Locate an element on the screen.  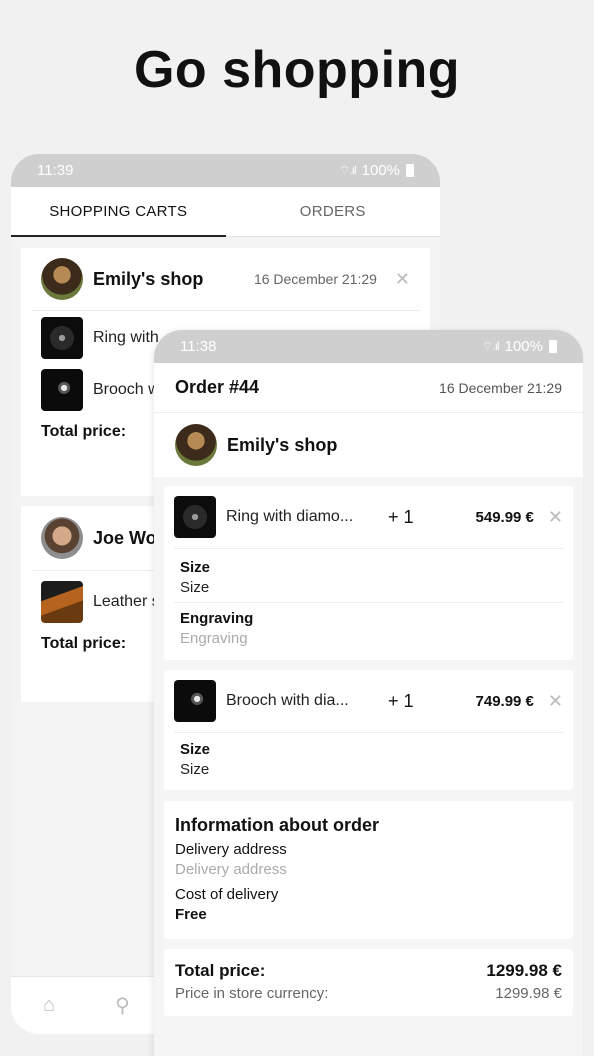
cart-date: 16 December 21:29 is located at coordinates (315, 279).